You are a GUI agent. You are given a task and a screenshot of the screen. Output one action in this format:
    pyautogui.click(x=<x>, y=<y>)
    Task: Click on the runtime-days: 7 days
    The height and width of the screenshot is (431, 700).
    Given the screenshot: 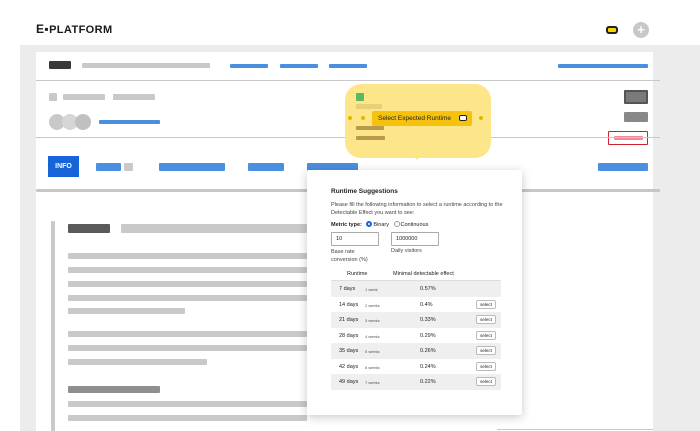 What is the action you would take?
    pyautogui.click(x=347, y=289)
    